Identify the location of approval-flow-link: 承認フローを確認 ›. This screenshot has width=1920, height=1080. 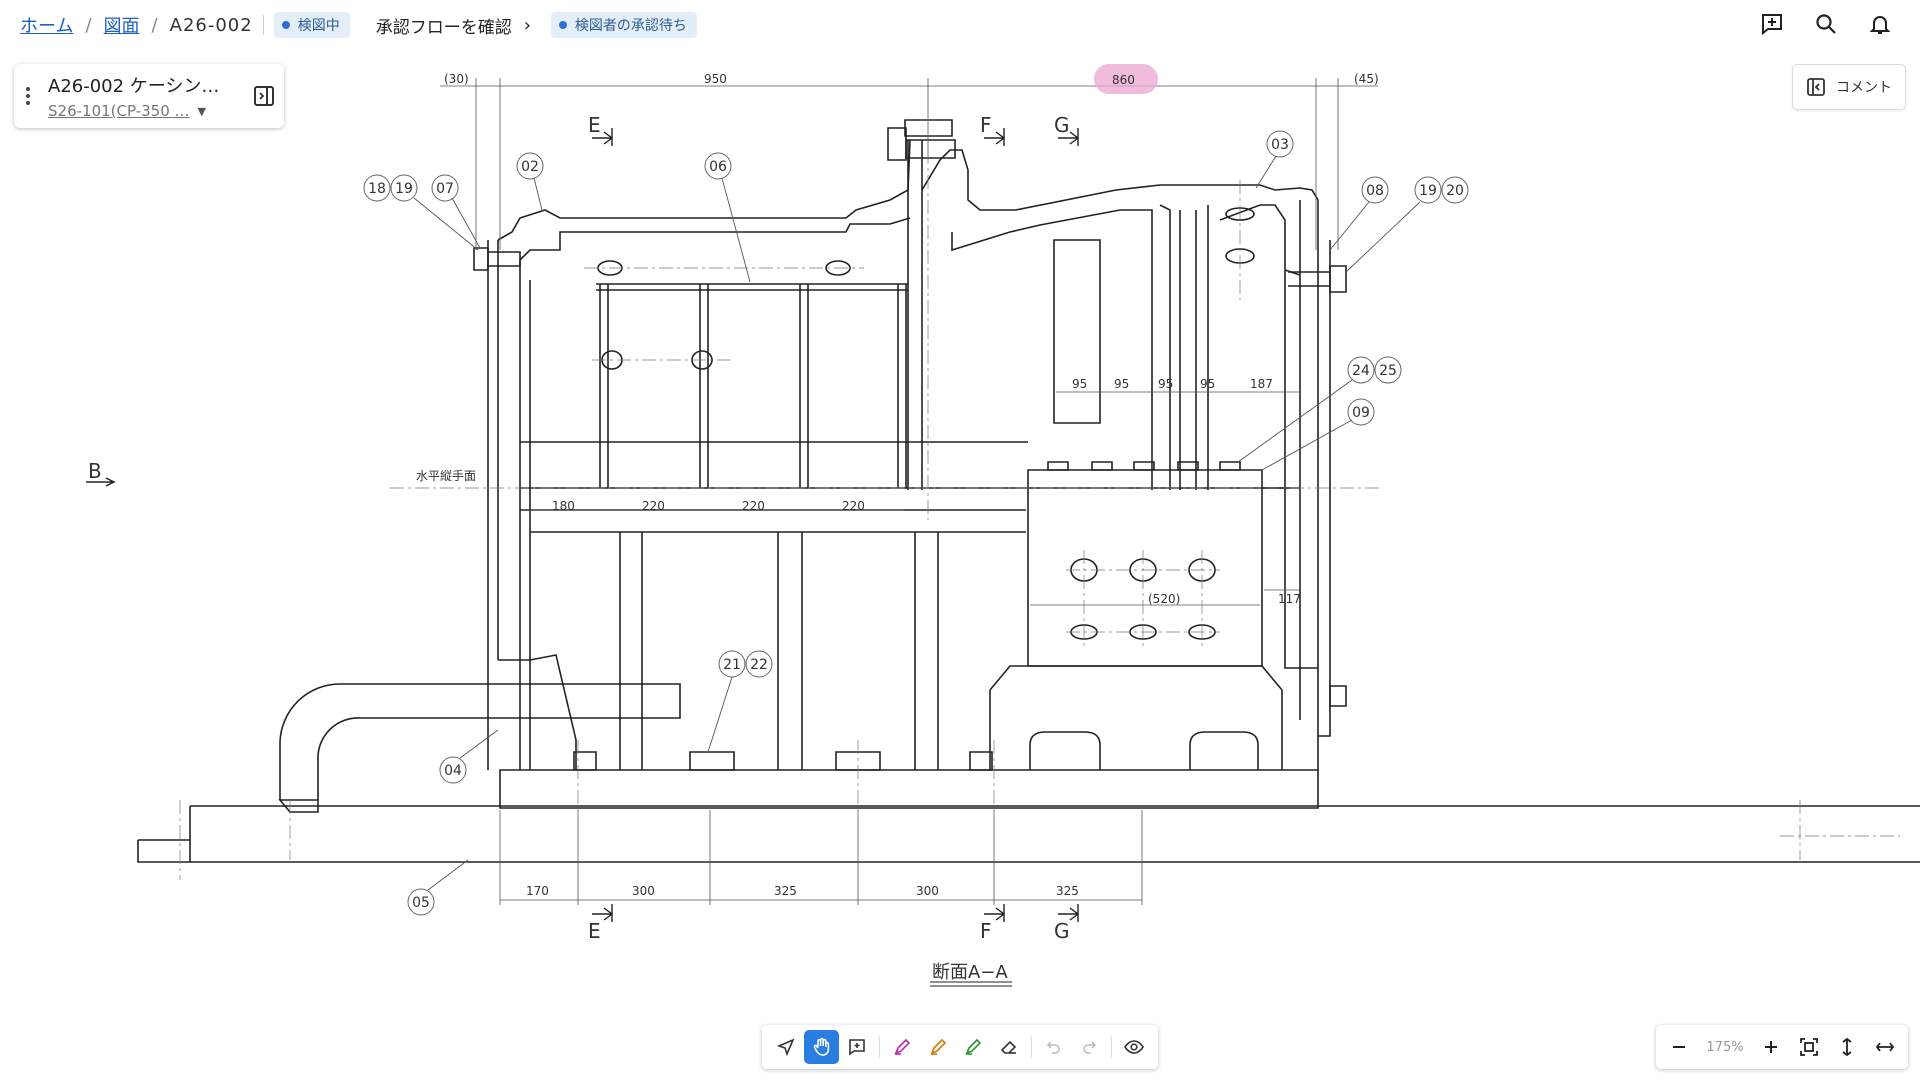
(453, 25).